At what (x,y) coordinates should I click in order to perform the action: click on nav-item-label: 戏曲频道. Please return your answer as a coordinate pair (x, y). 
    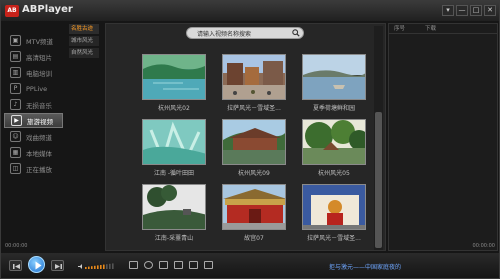
    Looking at the image, I should click on (39, 137).